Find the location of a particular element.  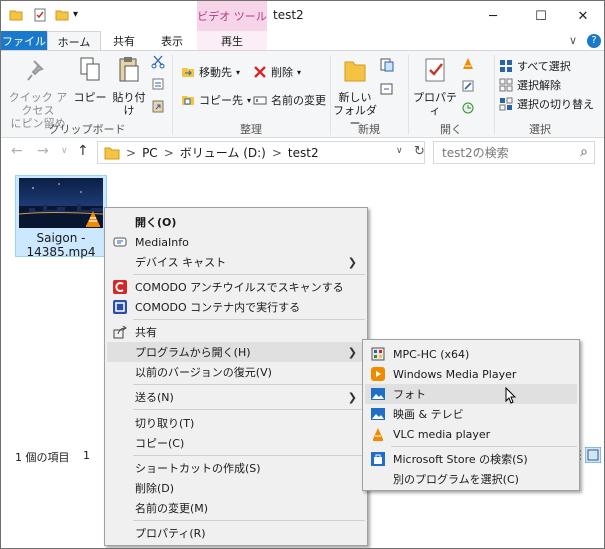

submenu-item-vlc: VLC media player is located at coordinates (471, 434).